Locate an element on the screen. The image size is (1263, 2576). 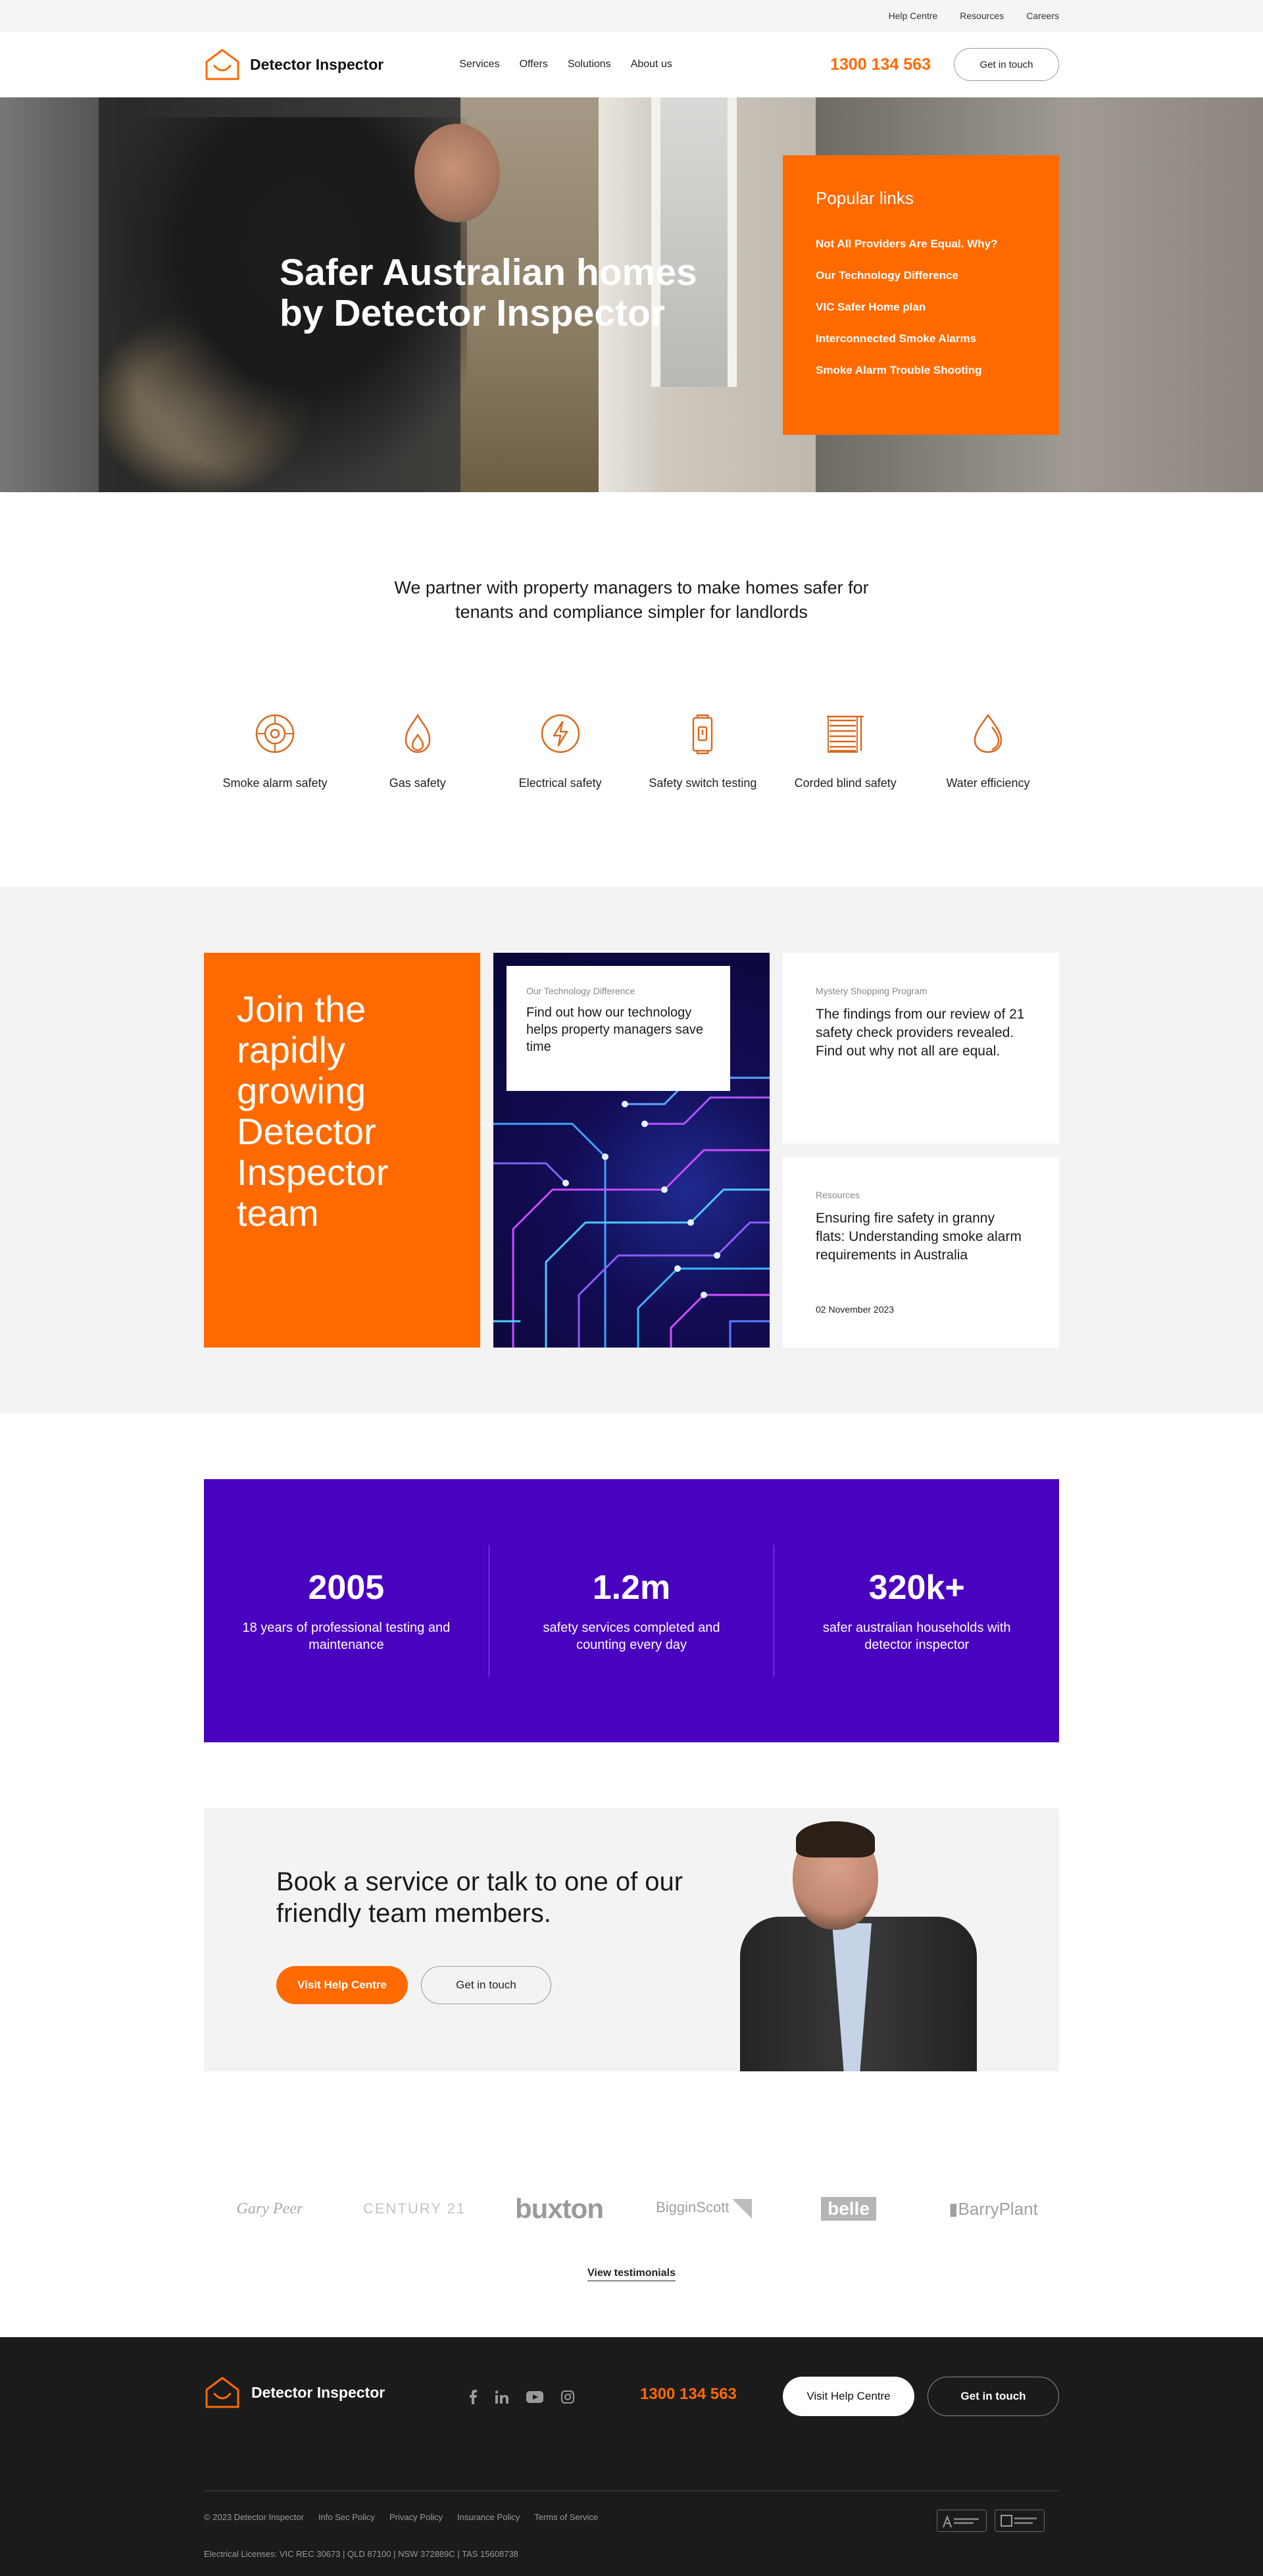
resources-tag: Resources is located at coordinates (838, 1195).